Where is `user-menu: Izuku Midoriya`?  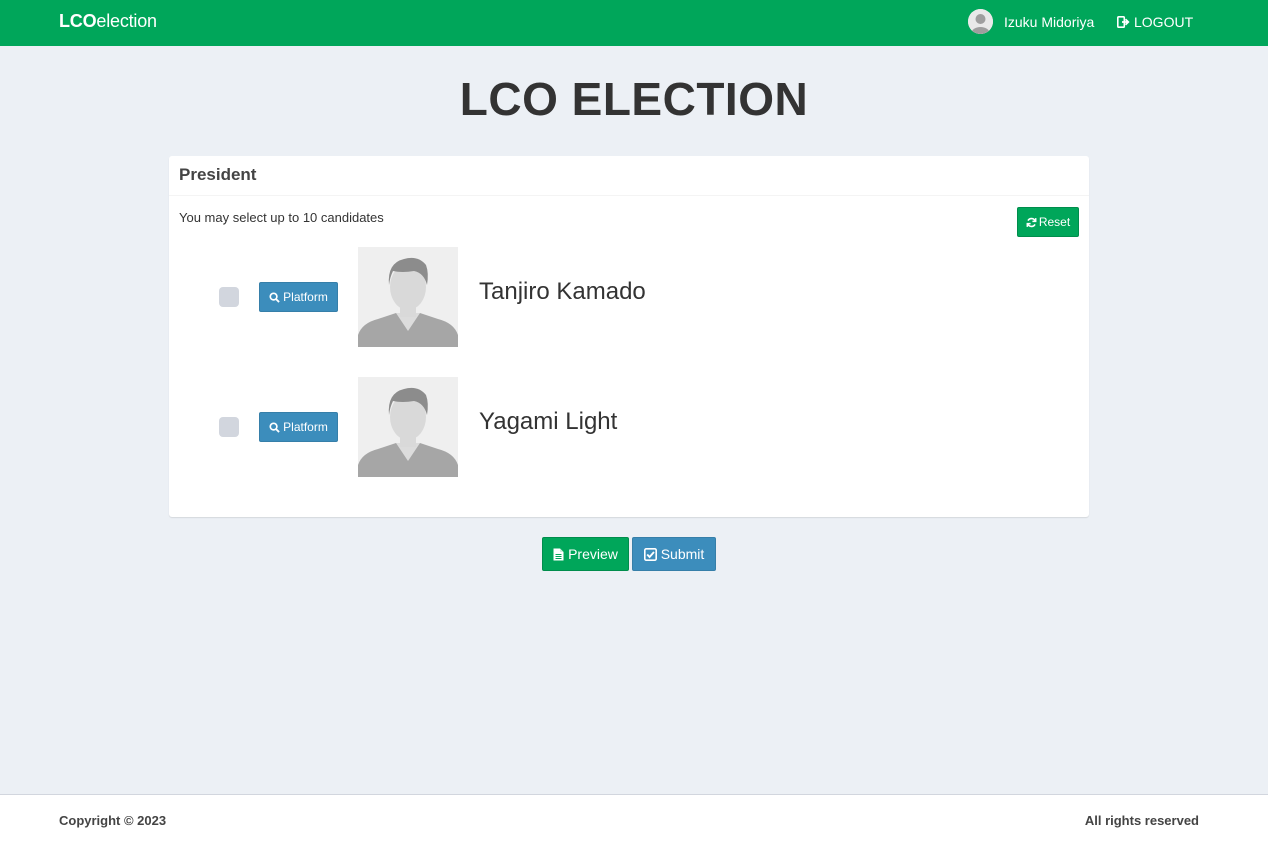
user-menu: Izuku Midoriya is located at coordinates (1031, 21).